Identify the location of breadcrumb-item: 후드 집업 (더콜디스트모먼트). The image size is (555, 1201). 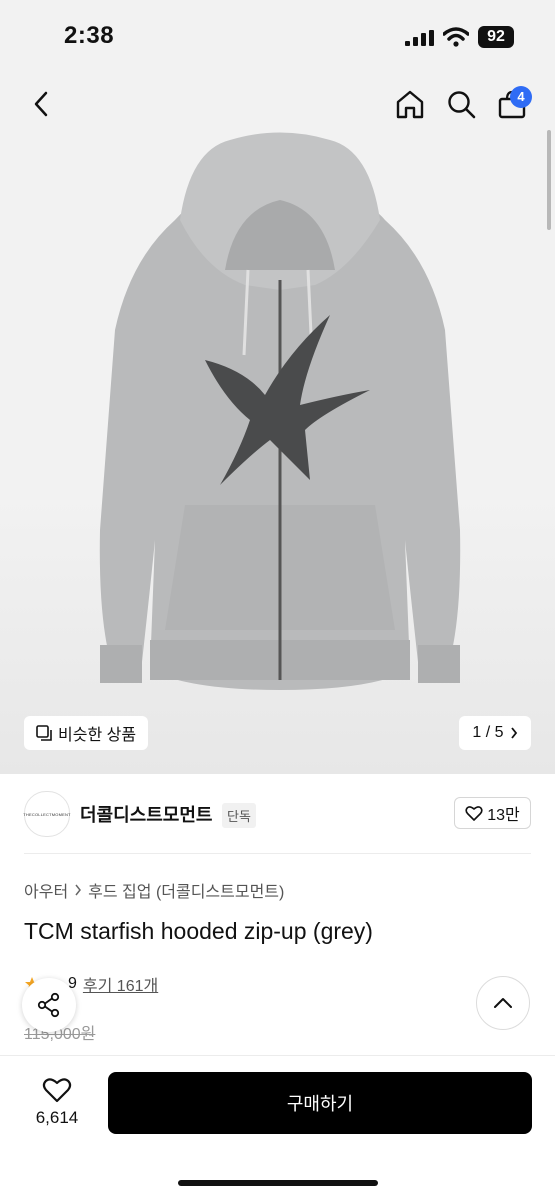
(186, 890).